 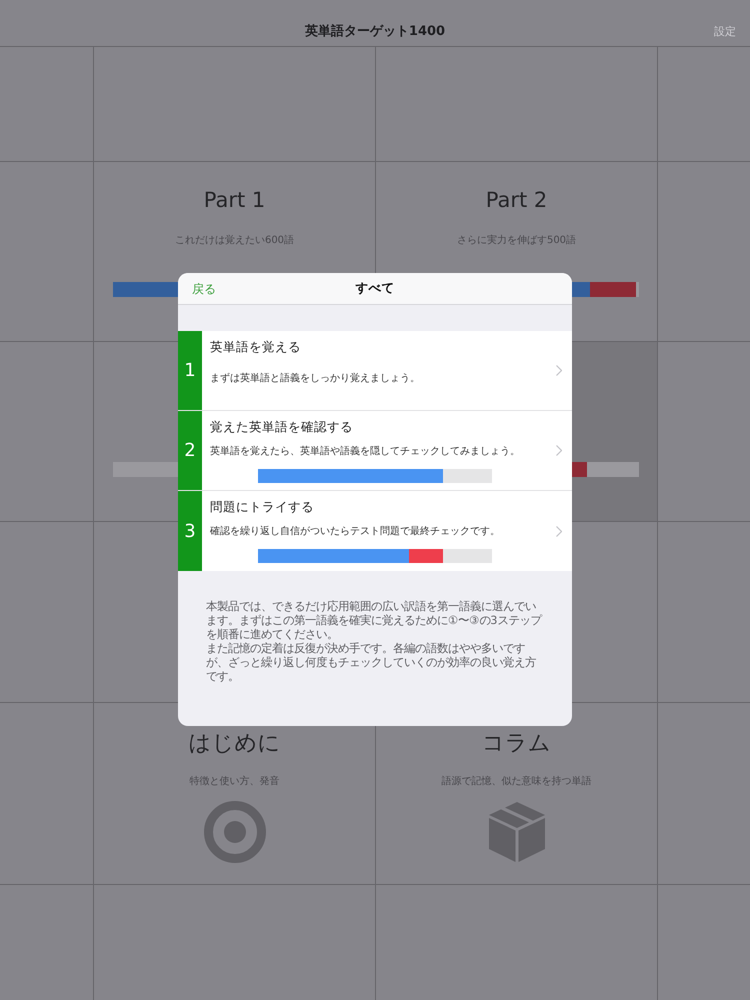 I want to click on card-title: Part 2, so click(x=517, y=200).